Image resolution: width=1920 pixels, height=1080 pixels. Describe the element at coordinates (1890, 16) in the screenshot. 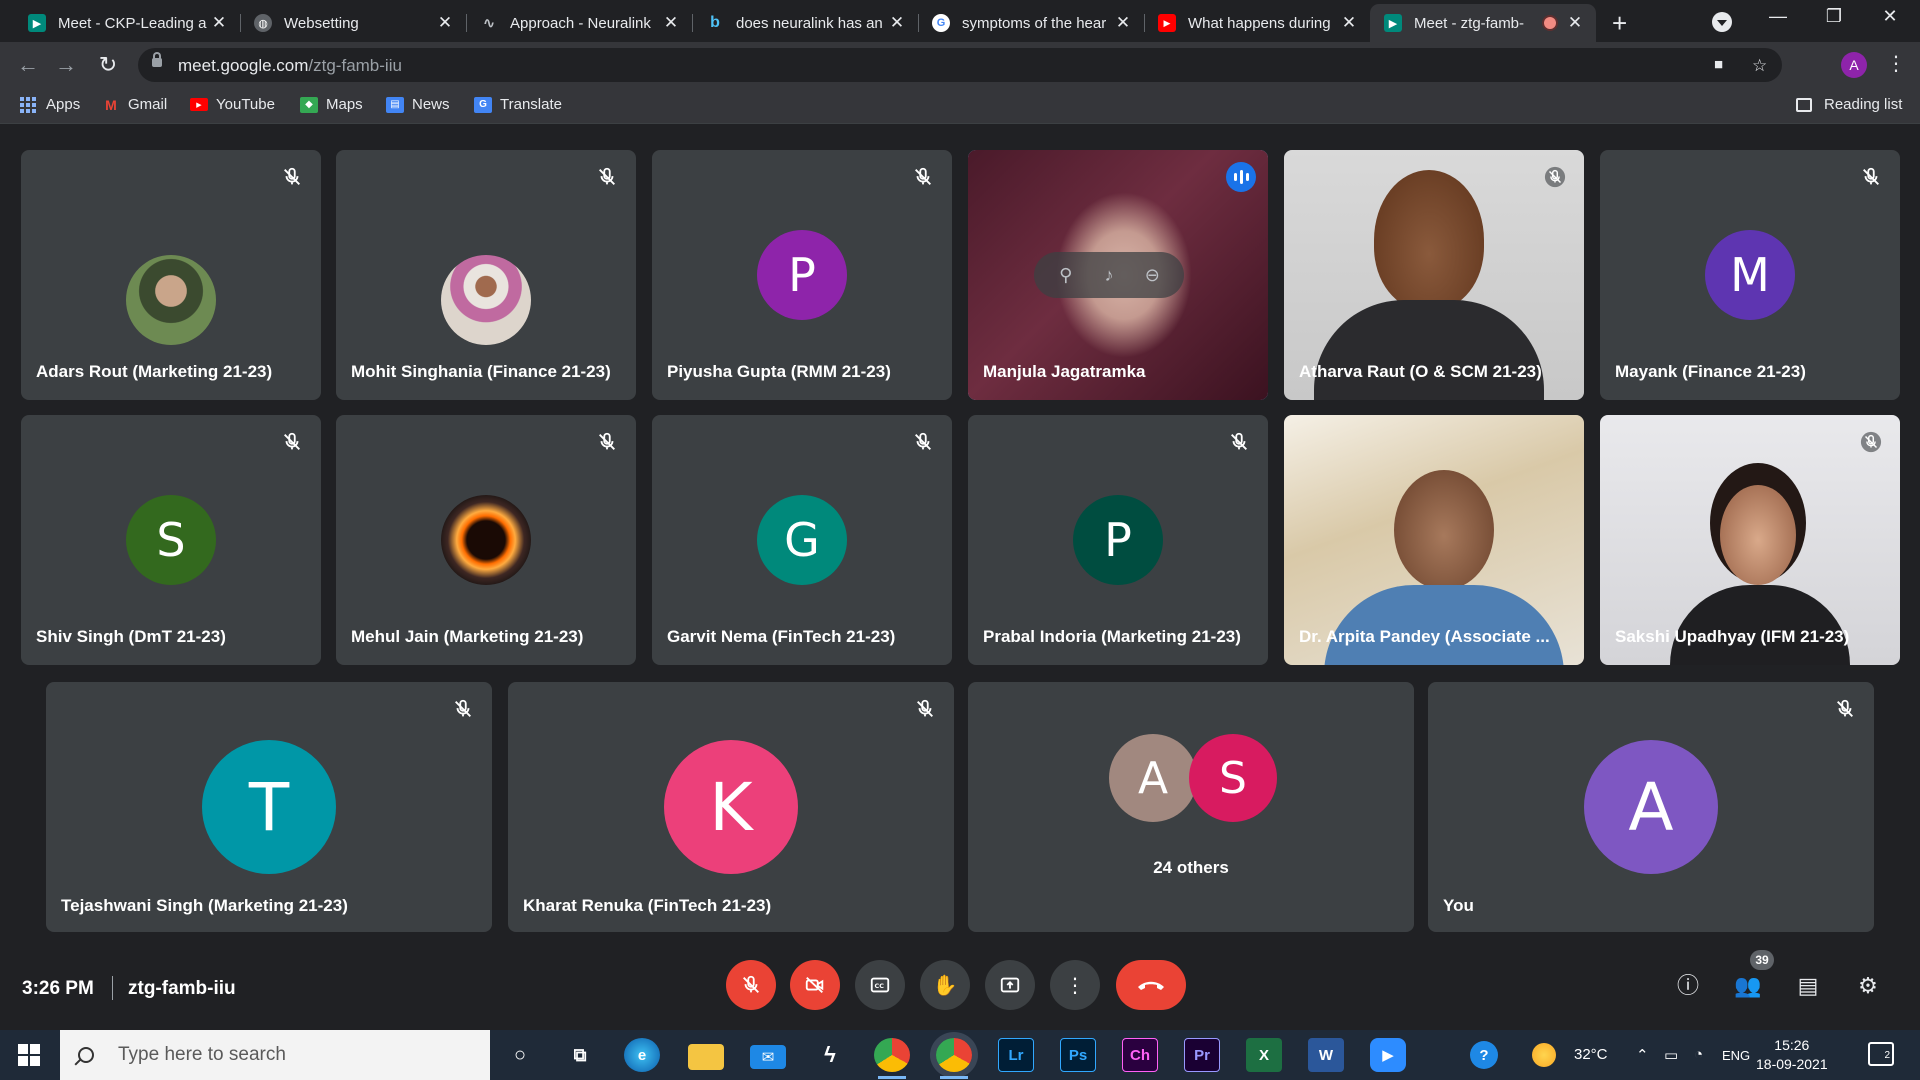

I see `close-window-icon: ✕` at that location.